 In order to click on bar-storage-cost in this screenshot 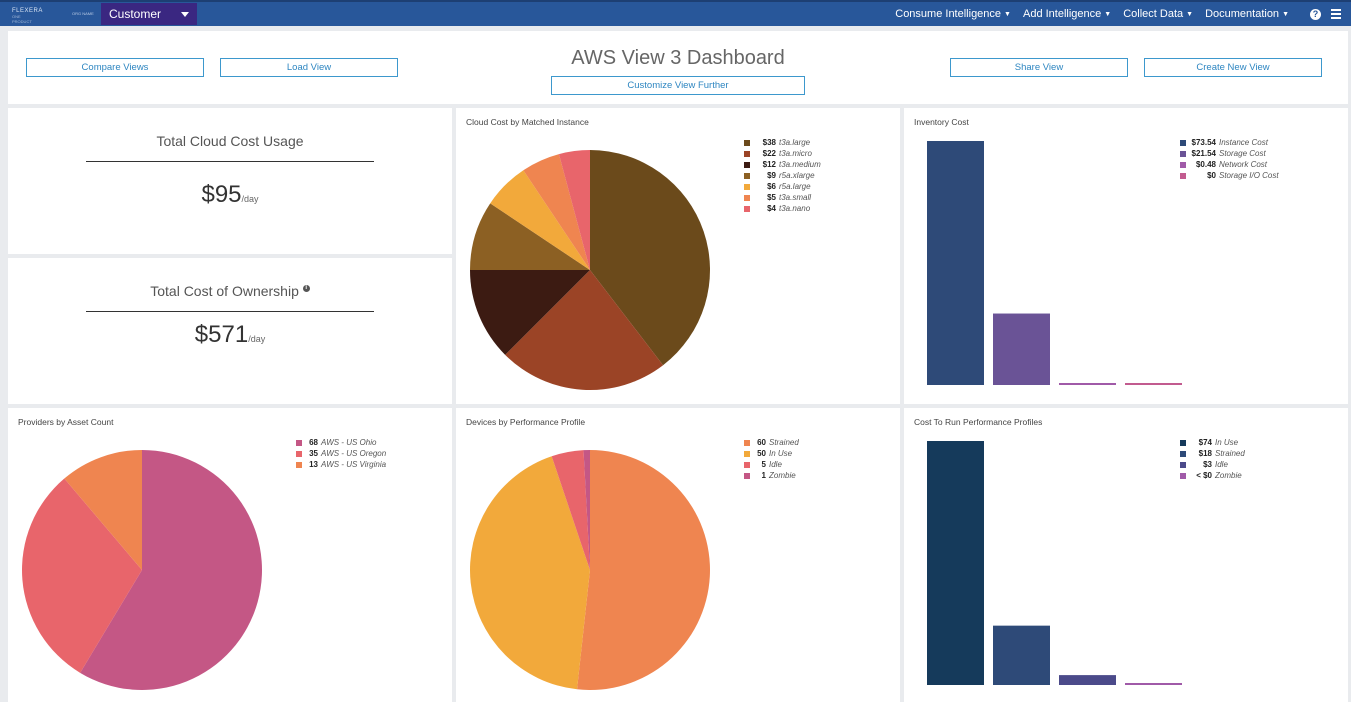, I will do `click(1021, 349)`.